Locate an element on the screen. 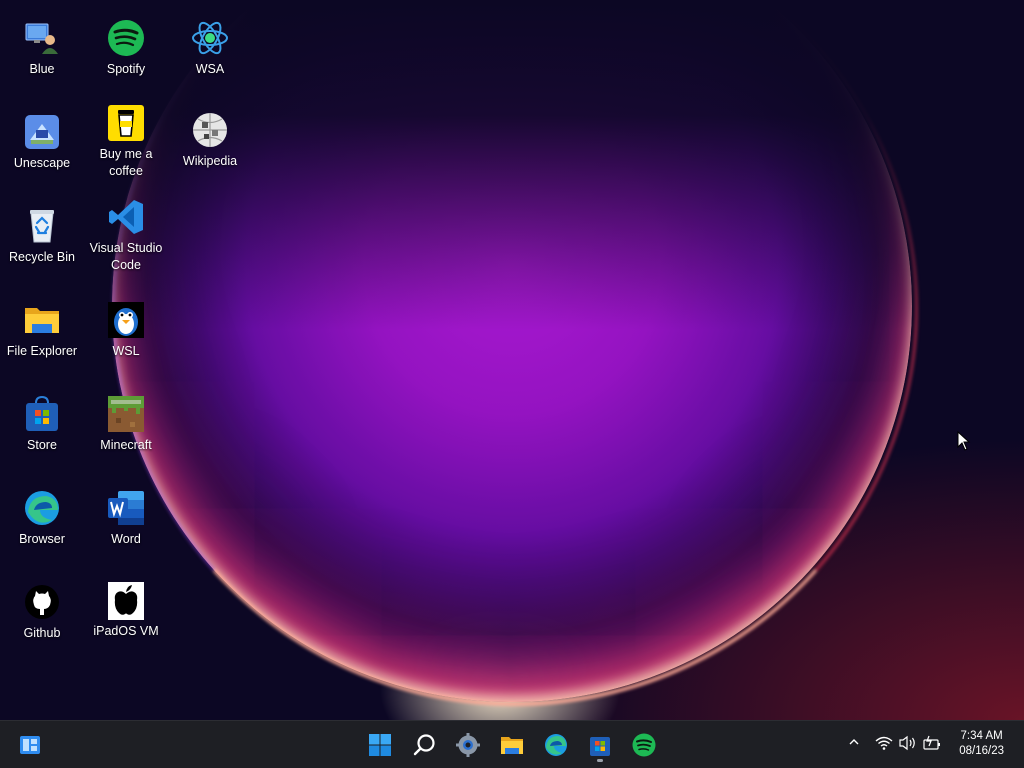  battery-icon is located at coordinates (931, 742).